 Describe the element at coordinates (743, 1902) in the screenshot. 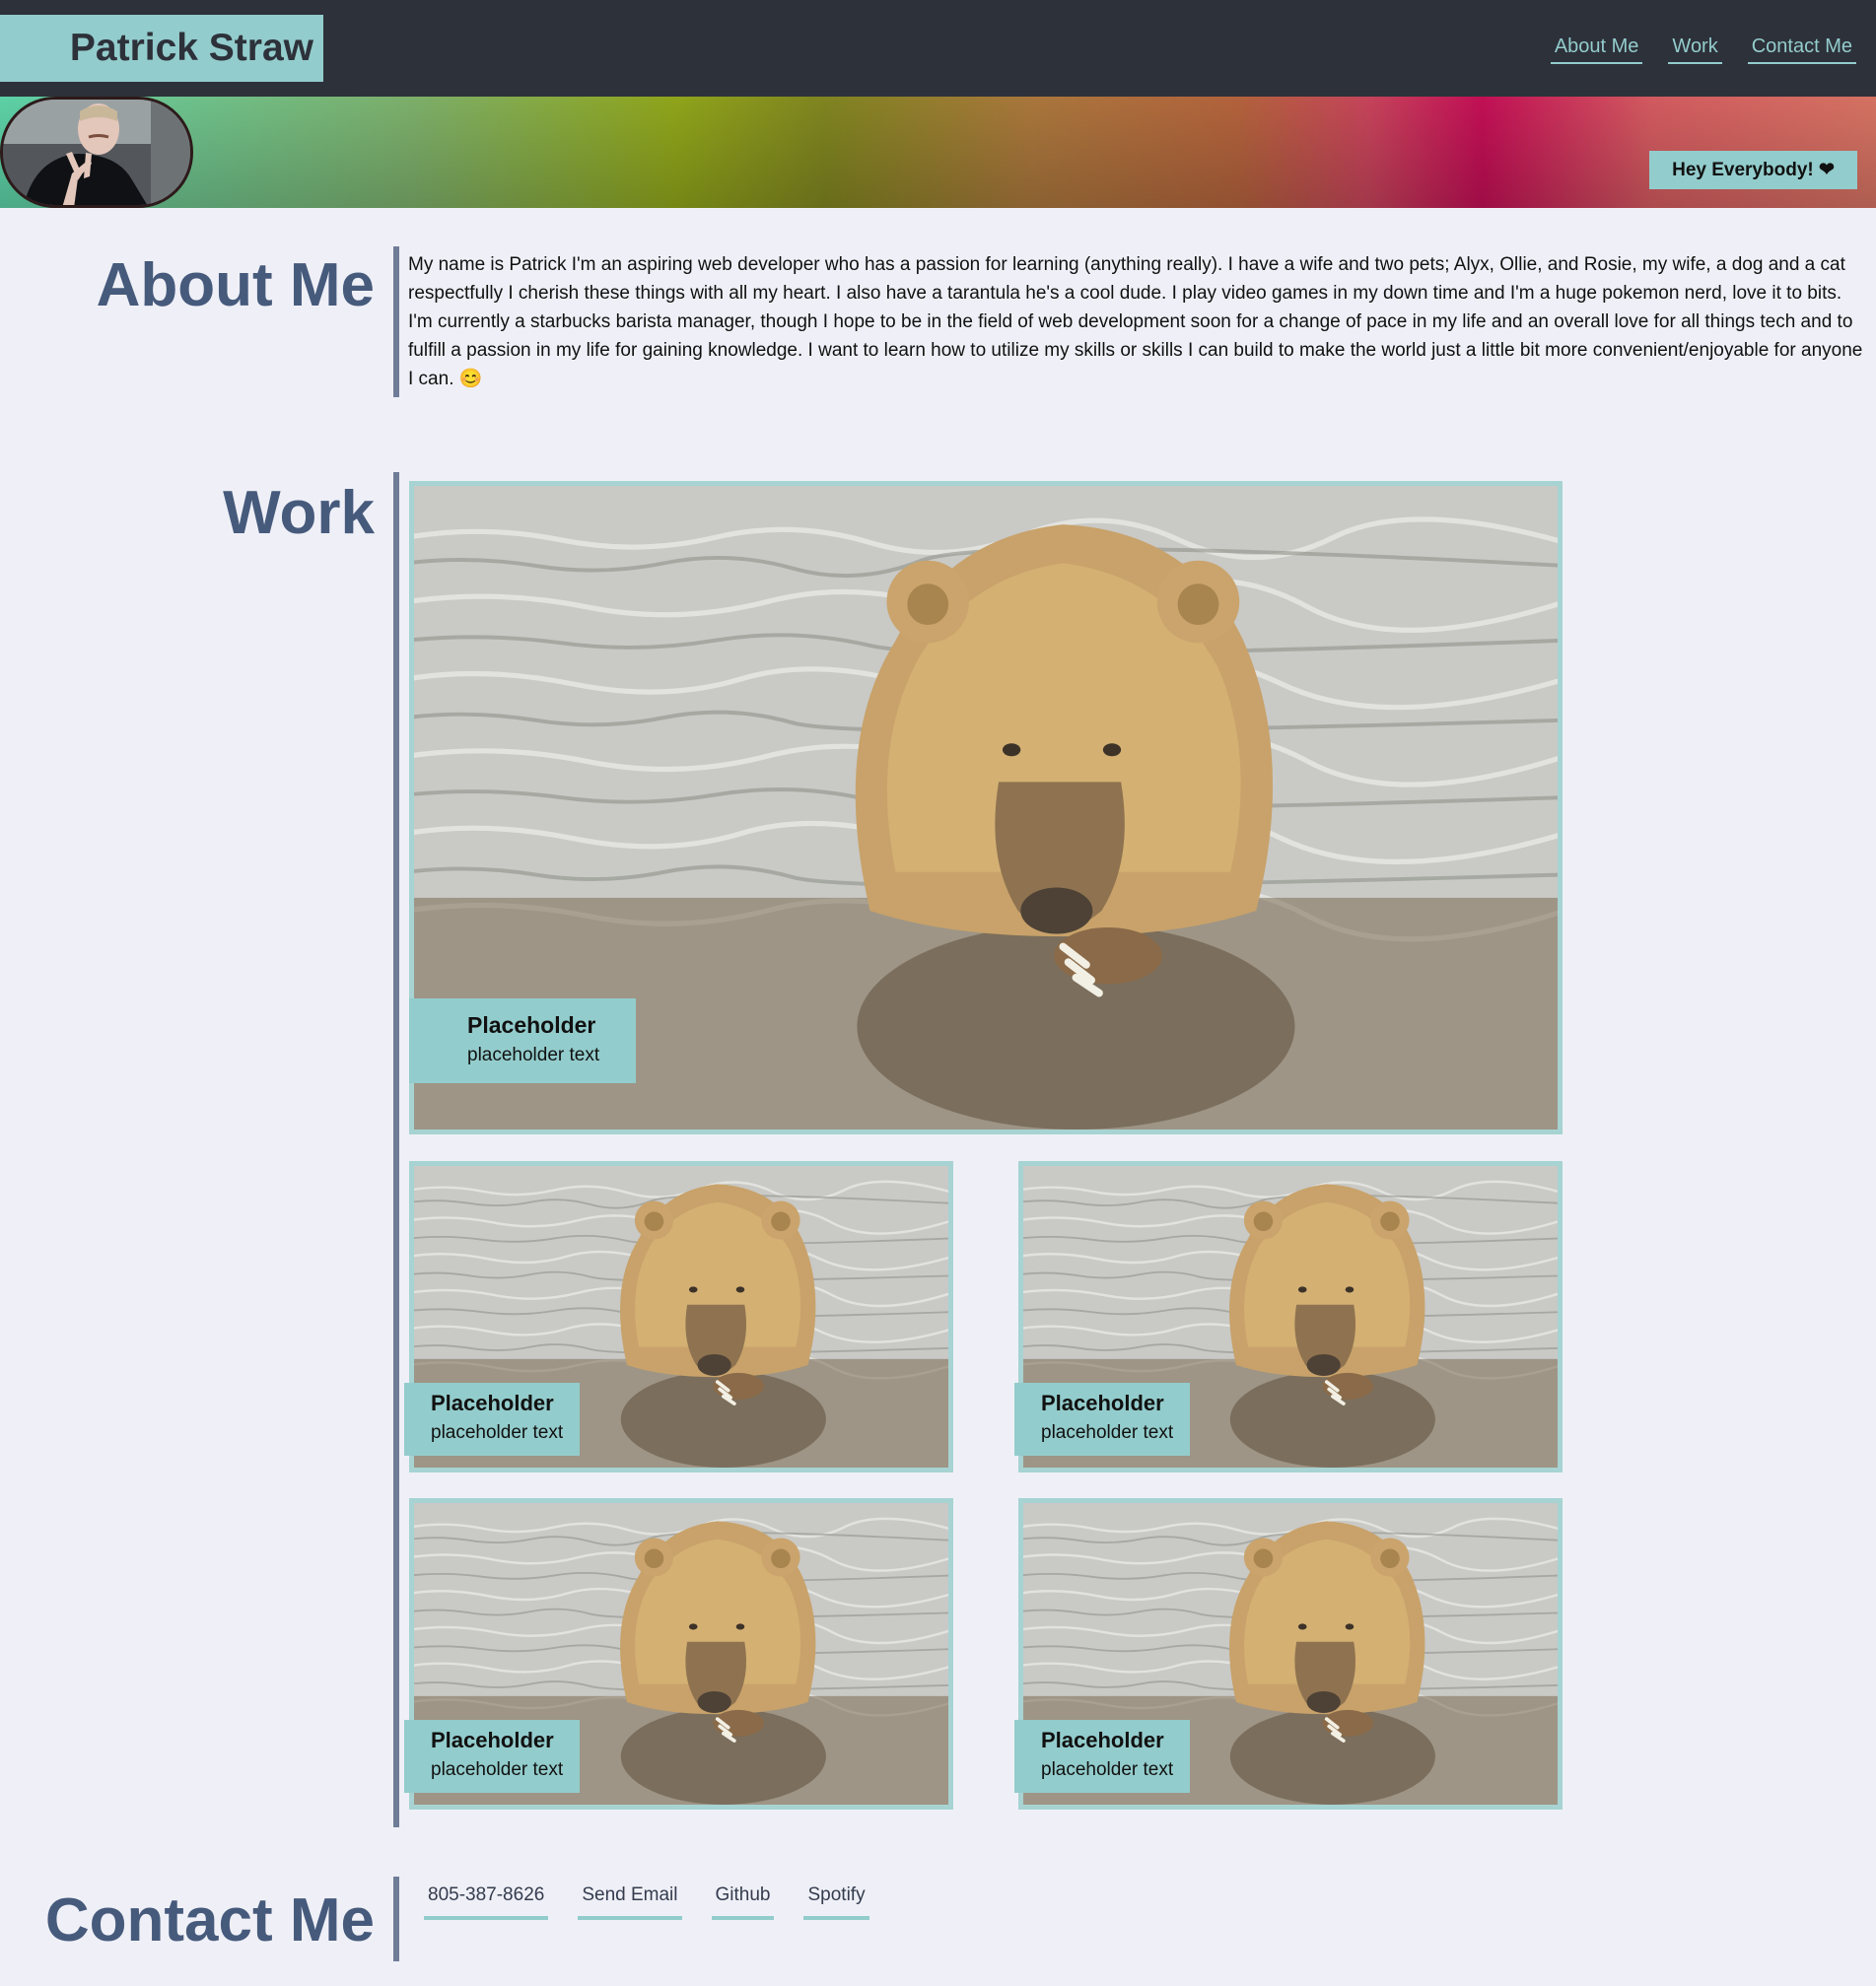

I see `contact-link-github: Github` at that location.